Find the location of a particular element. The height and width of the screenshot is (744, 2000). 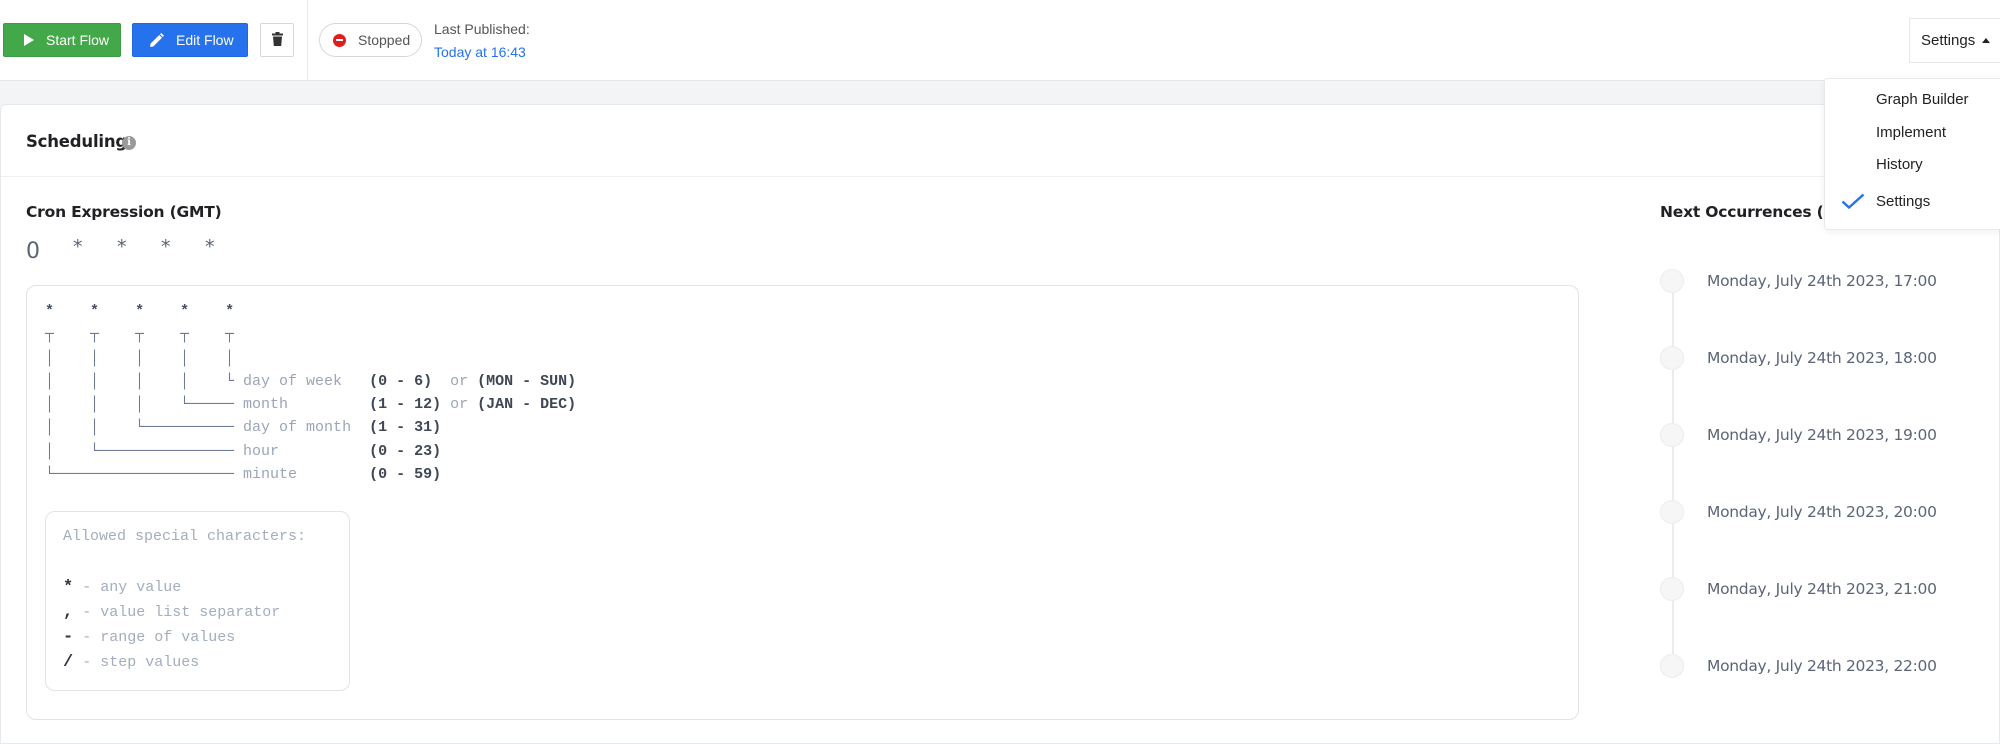

field-alt: (MON - SUN) is located at coordinates (527, 381).